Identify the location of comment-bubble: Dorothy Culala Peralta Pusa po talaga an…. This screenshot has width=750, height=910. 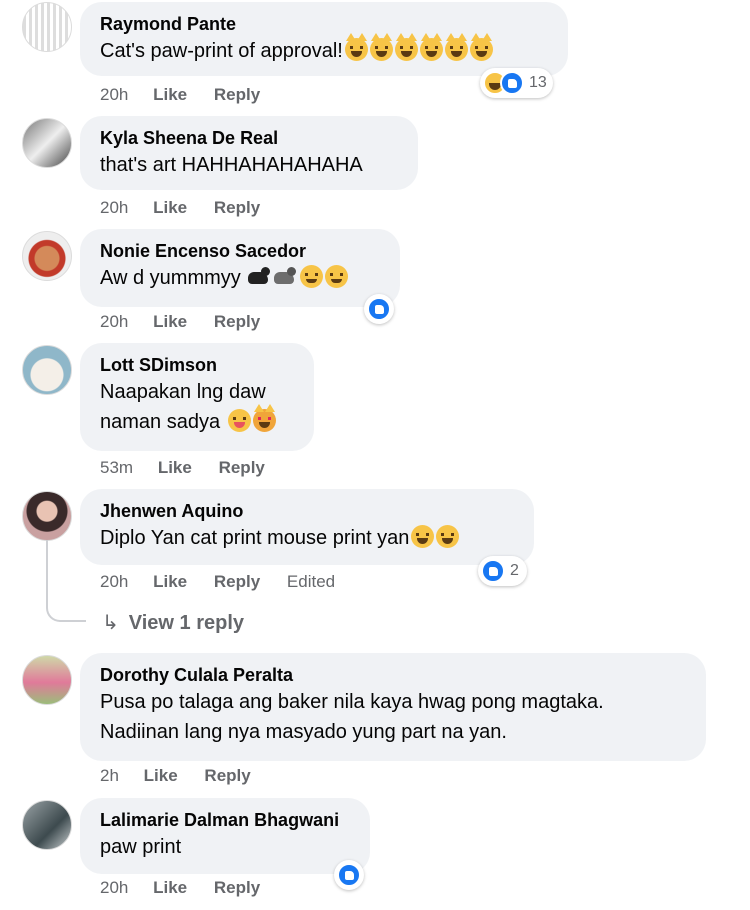
(393, 707).